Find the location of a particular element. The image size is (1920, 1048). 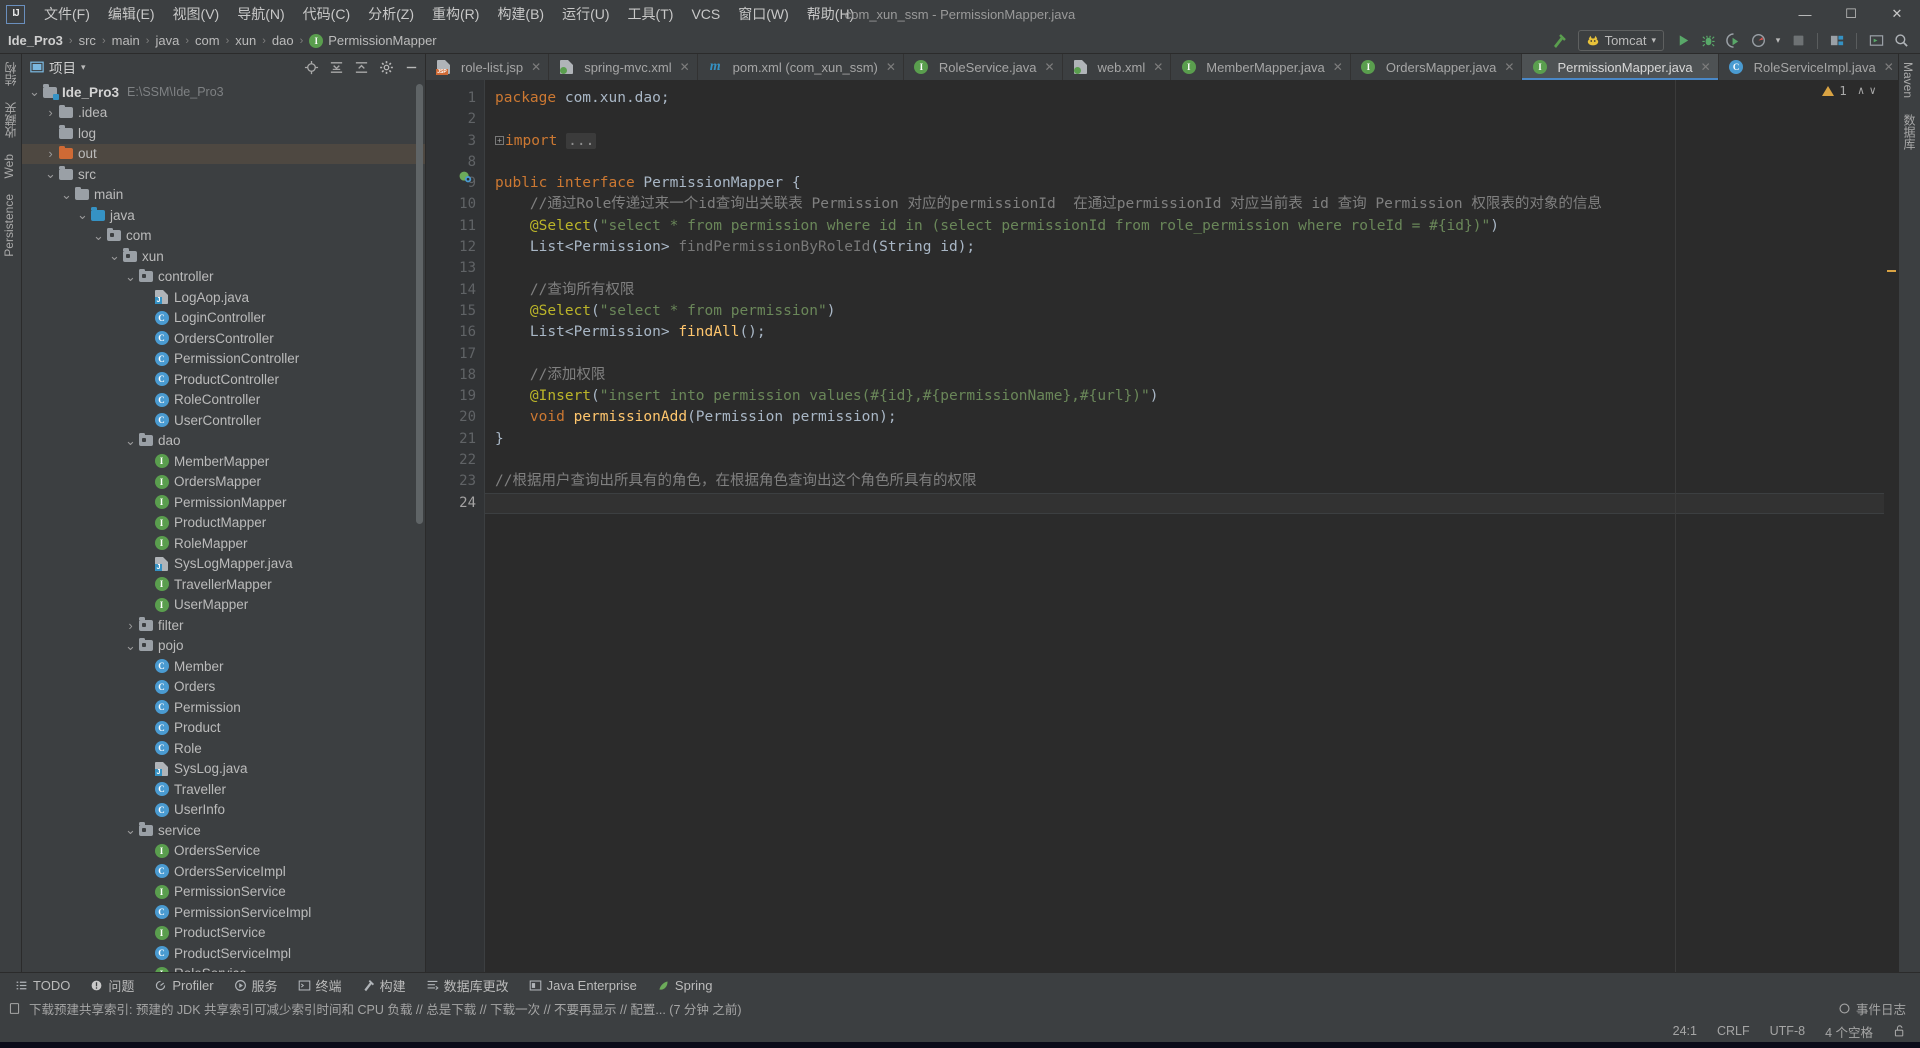

tool-window-problems: 问题 is located at coordinates (112, 985).